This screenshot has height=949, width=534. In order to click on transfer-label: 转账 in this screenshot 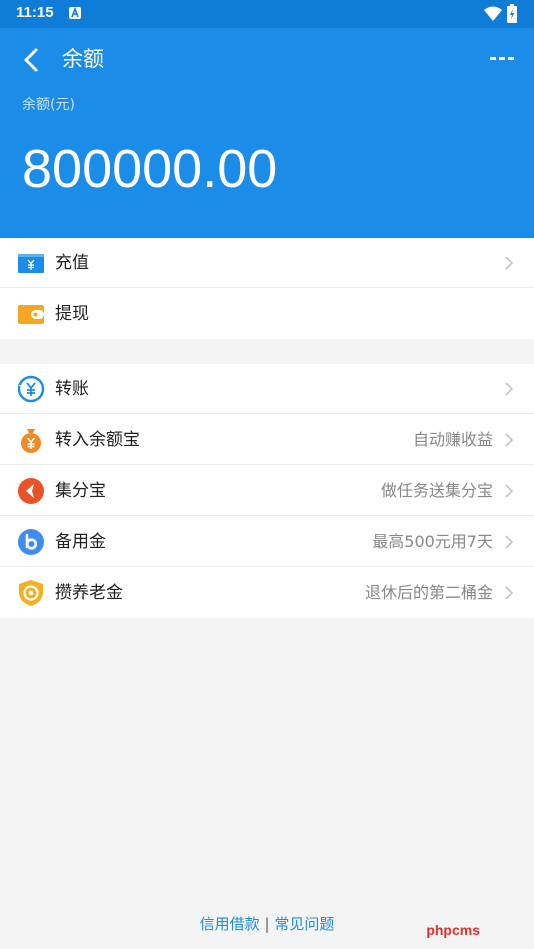, I will do `click(72, 389)`.